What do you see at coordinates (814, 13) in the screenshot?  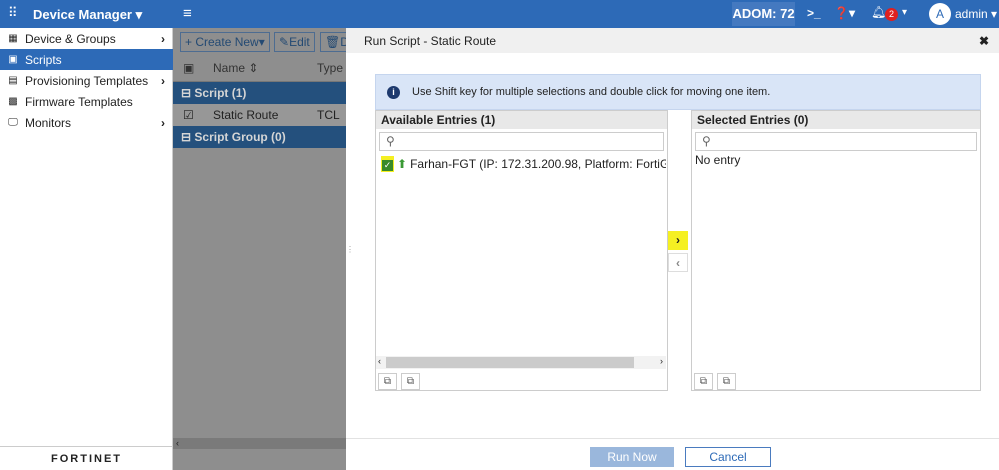 I see `cli-console-icon: >_` at bounding box center [814, 13].